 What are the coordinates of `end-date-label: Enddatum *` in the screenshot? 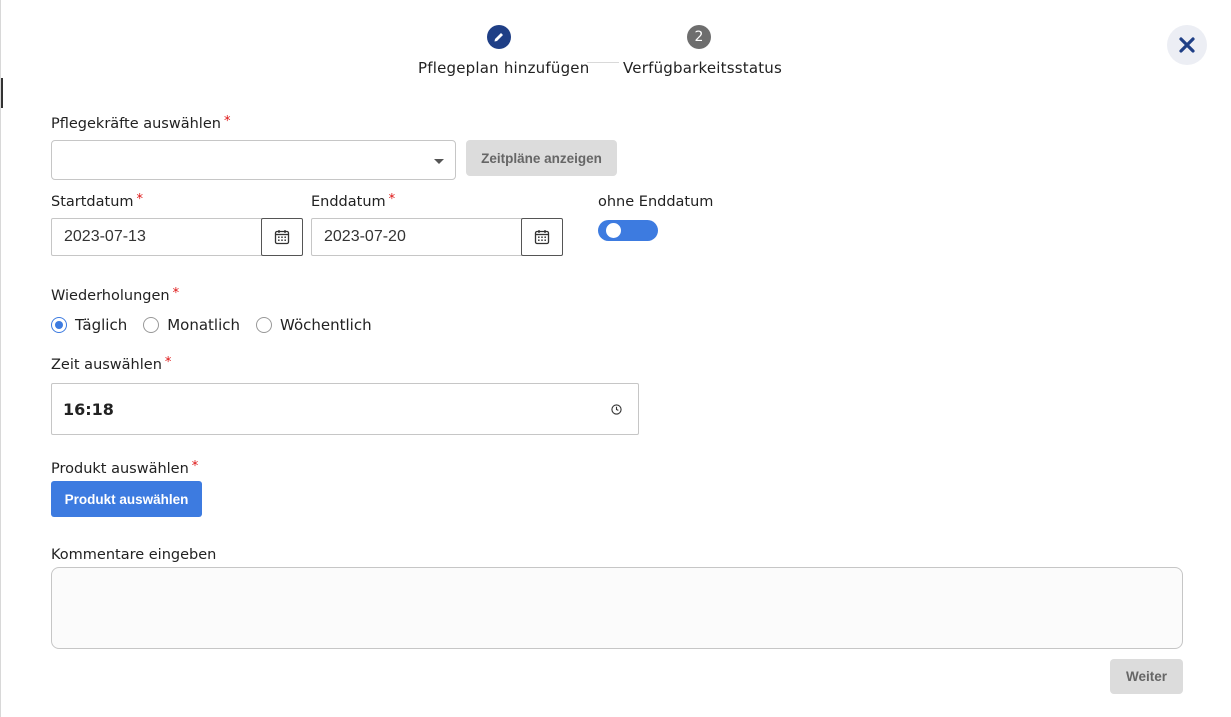 It's located at (353, 201).